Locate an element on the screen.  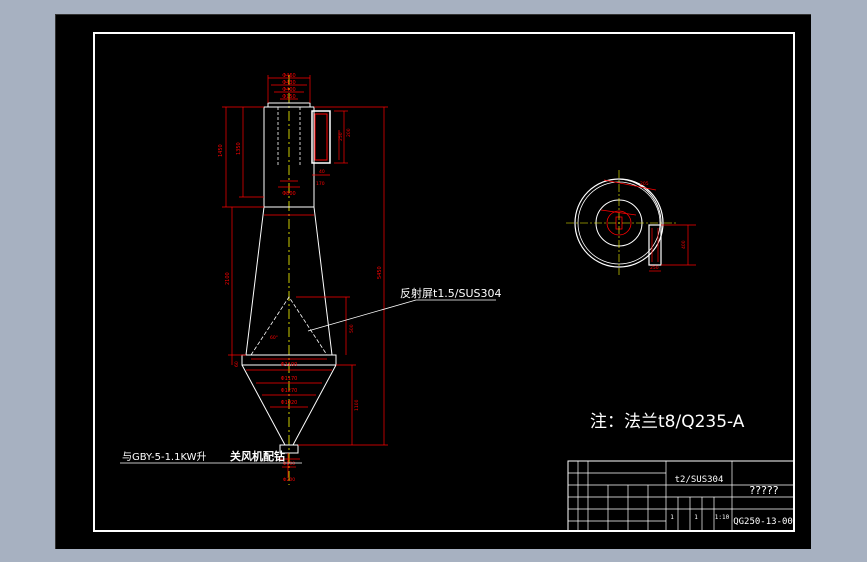
dim-skirt: 60 is located at coordinates (237, 364).